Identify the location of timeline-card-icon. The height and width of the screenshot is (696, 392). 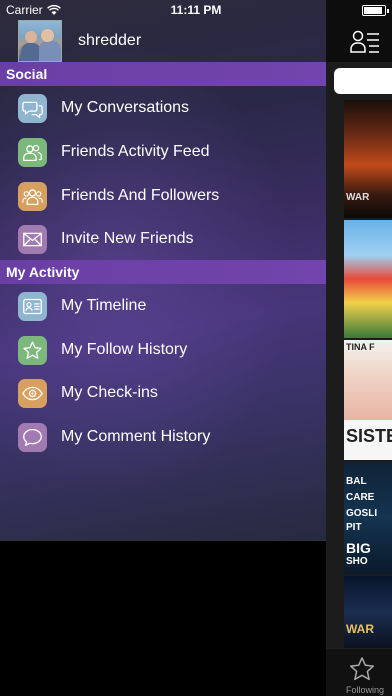
(32, 306).